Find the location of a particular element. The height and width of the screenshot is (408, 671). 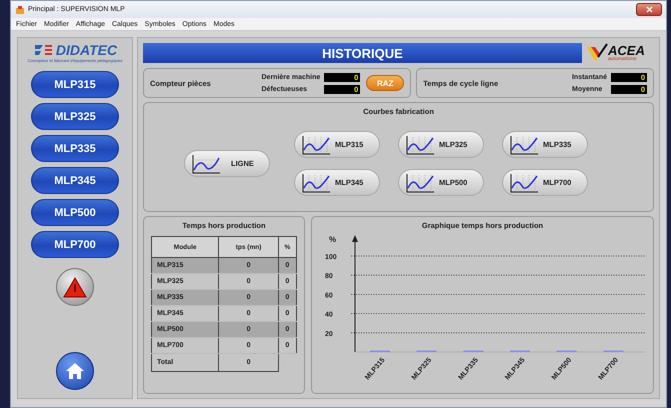

home-icon is located at coordinates (75, 371).